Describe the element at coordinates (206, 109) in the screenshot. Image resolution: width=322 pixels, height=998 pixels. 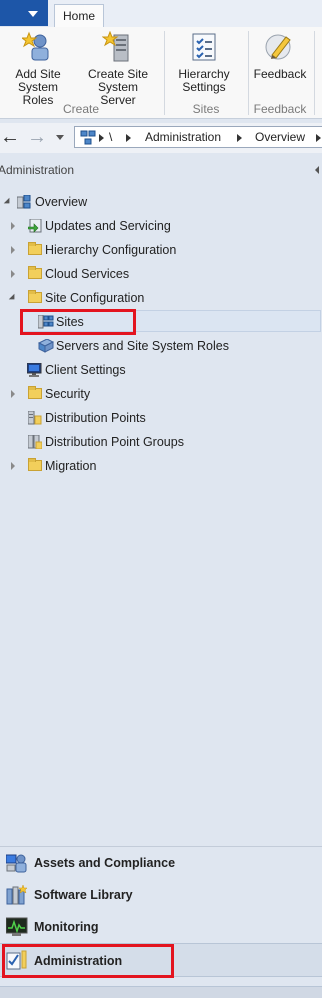
I see `ribbon-group-sites-label: Sites` at that location.